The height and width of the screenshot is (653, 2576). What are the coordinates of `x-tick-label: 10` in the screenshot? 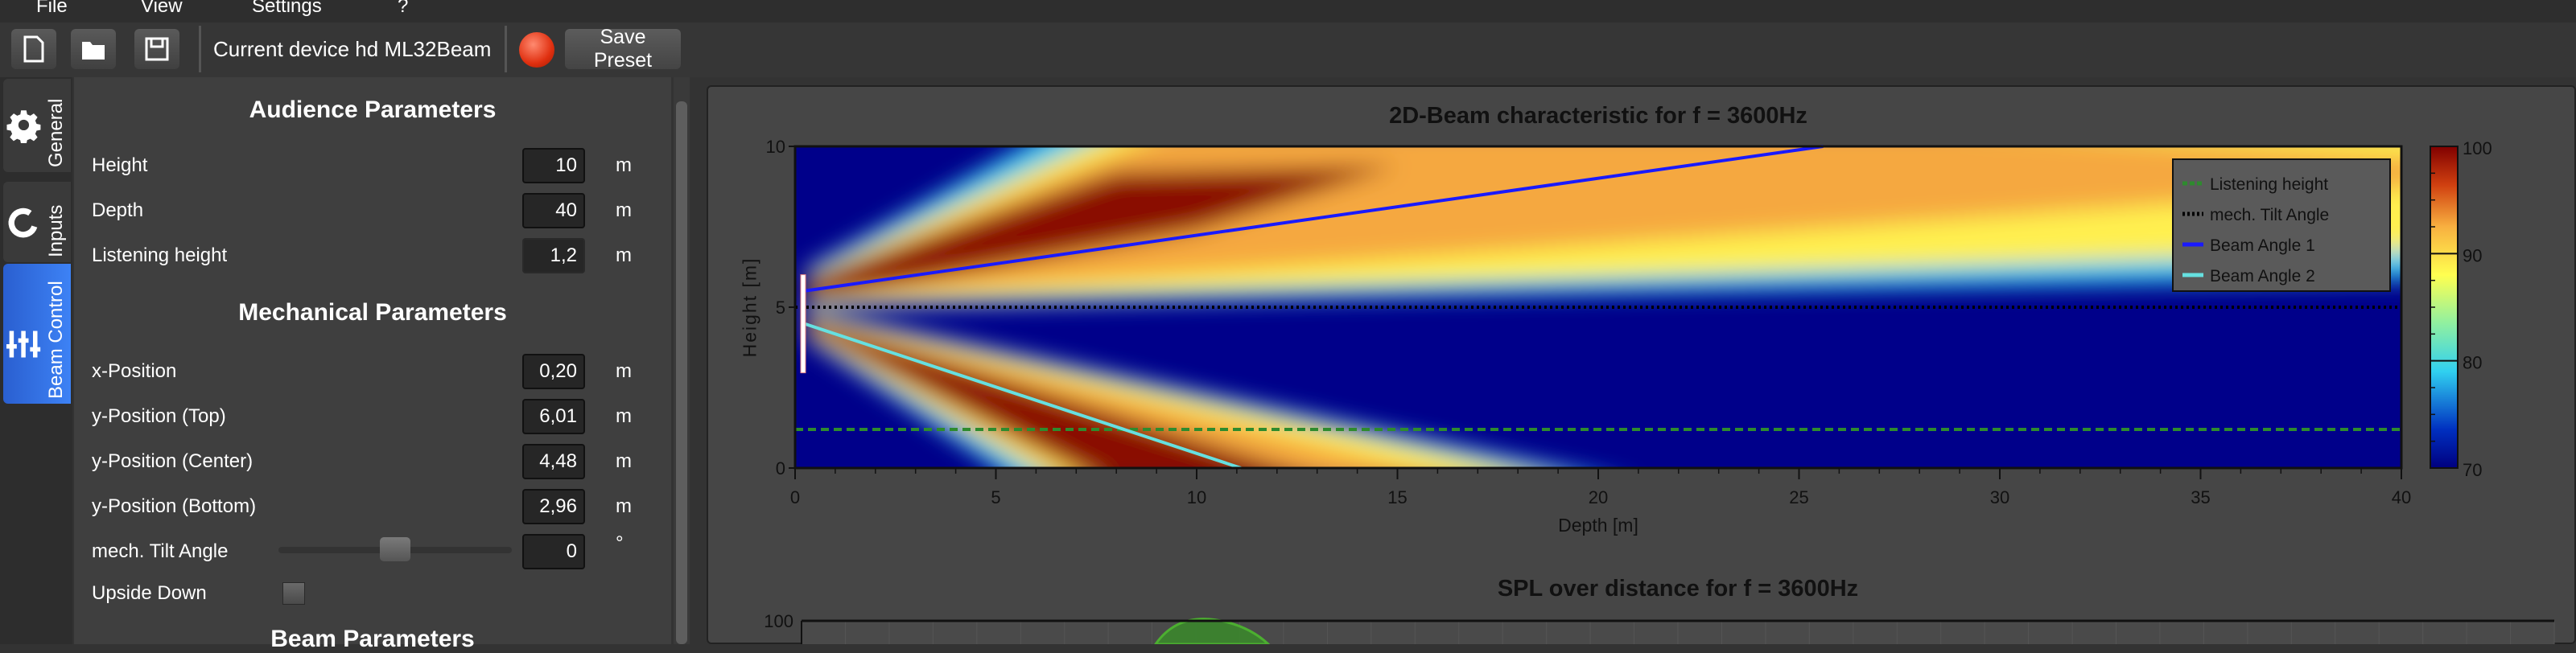 It's located at (1196, 497).